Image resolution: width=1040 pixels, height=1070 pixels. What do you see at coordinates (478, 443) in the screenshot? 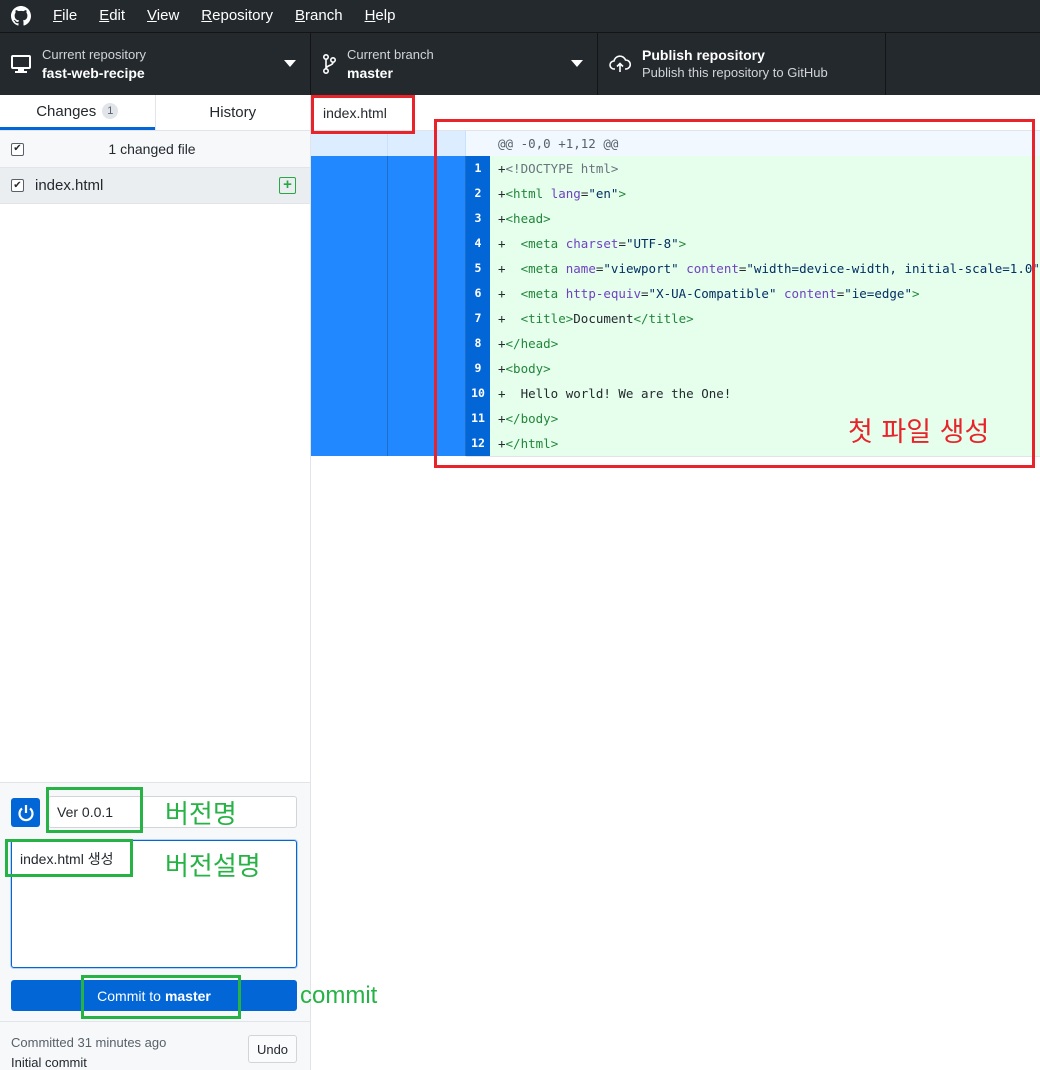
I see `line-number: 12` at bounding box center [478, 443].